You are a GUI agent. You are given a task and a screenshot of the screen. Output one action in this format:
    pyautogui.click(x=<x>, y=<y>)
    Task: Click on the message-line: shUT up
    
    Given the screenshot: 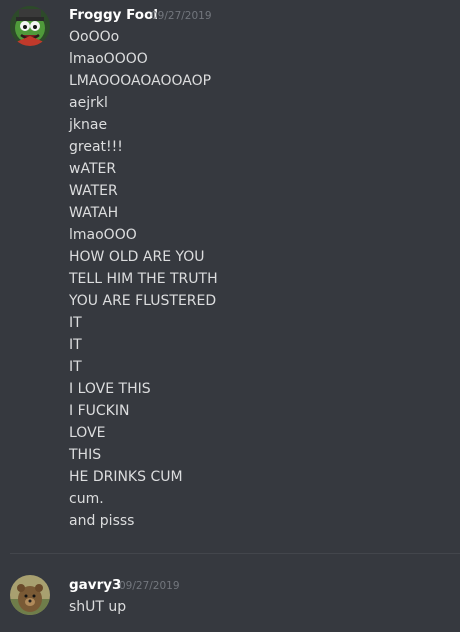 What is the action you would take?
    pyautogui.click(x=98, y=607)
    